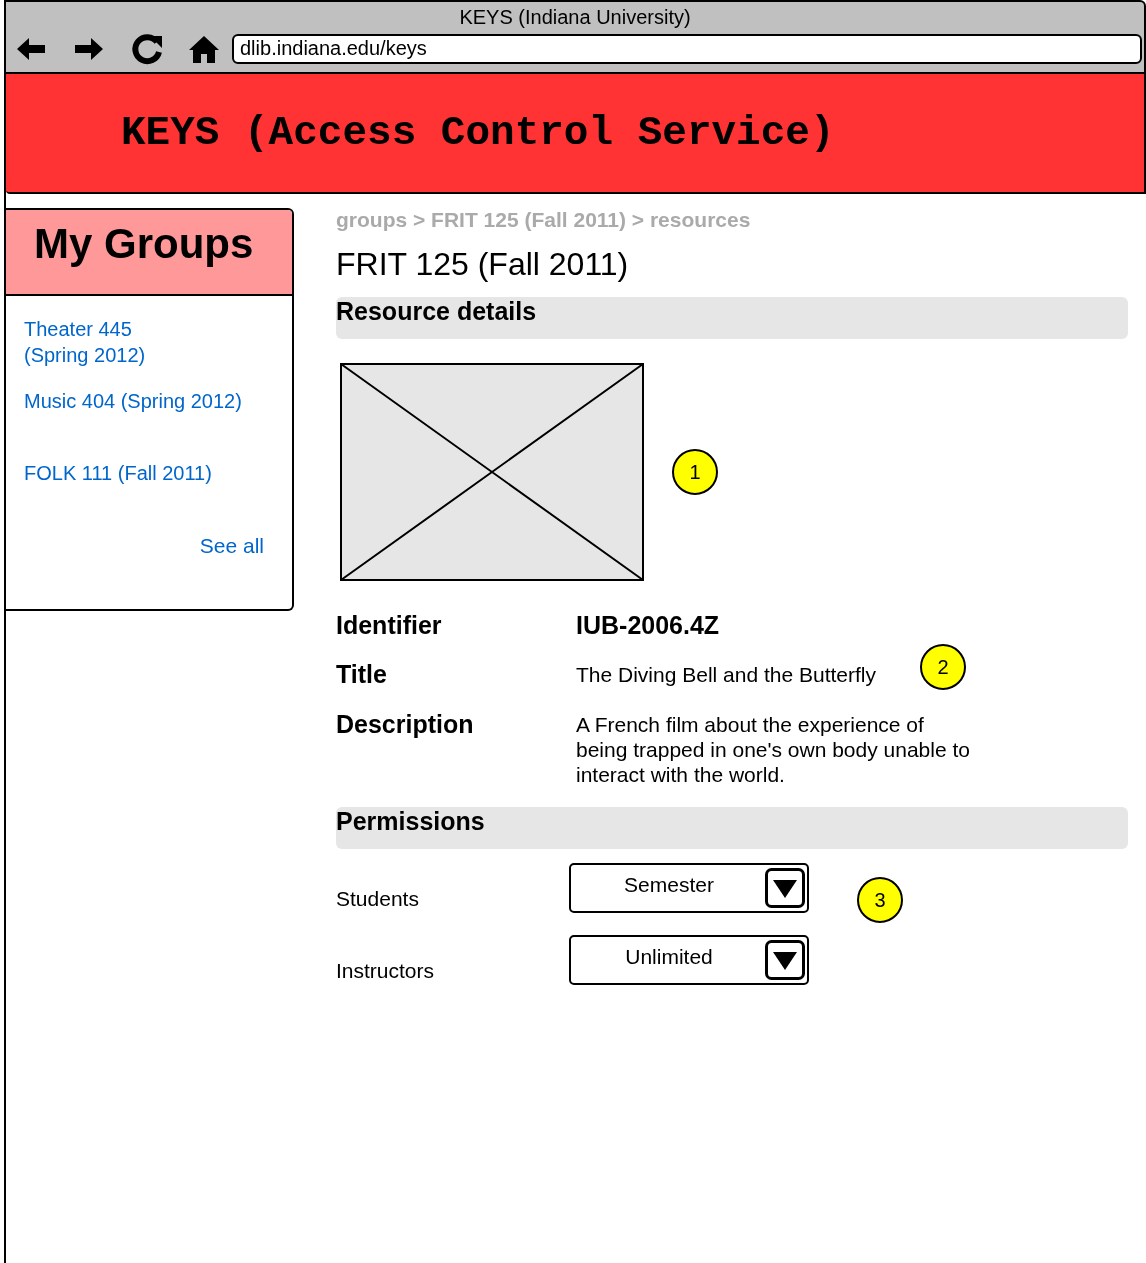 The width and height of the screenshot is (1146, 1263). What do you see at coordinates (386, 971) in the screenshot?
I see `permission-label: Instructors` at bounding box center [386, 971].